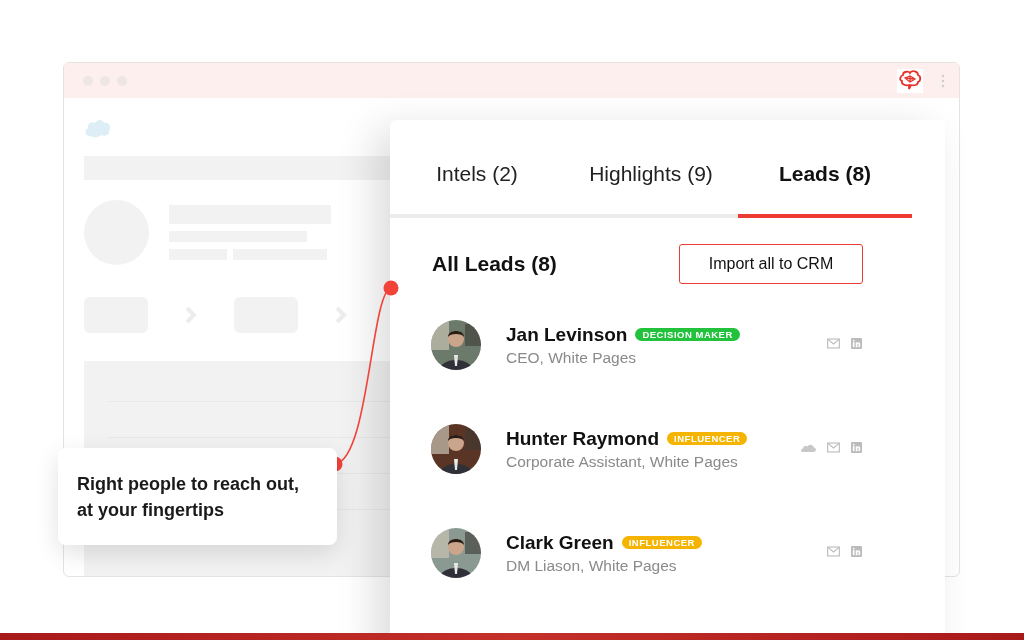 The image size is (1024, 640). Describe the element at coordinates (943, 80) in the screenshot. I see `menu-icon` at that location.